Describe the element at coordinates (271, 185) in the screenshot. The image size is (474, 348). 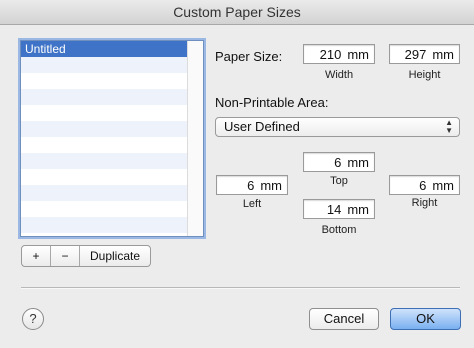
I see `left-margin-unit: mm` at that location.